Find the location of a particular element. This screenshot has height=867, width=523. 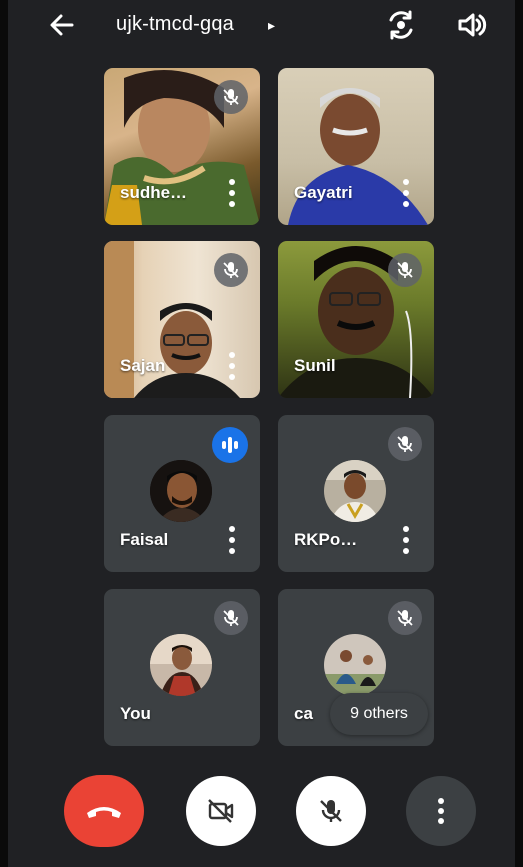

back-arrow-icon is located at coordinates (61, 25).